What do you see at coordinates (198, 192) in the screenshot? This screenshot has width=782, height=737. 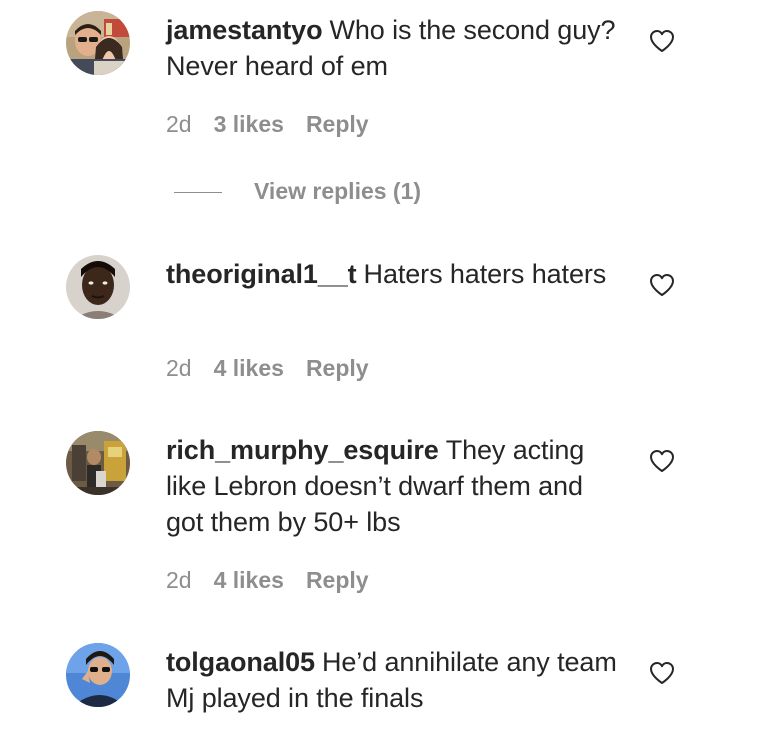 I see `replies-divider-line` at bounding box center [198, 192].